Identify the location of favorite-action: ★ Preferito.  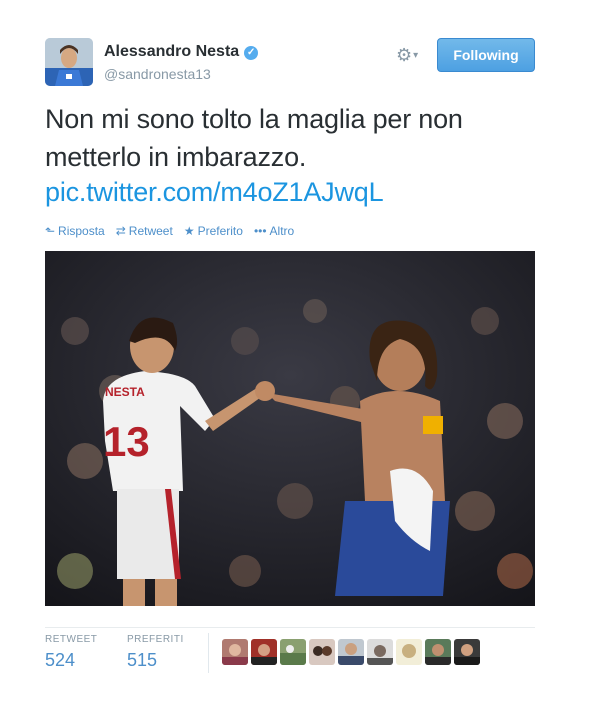
(213, 231).